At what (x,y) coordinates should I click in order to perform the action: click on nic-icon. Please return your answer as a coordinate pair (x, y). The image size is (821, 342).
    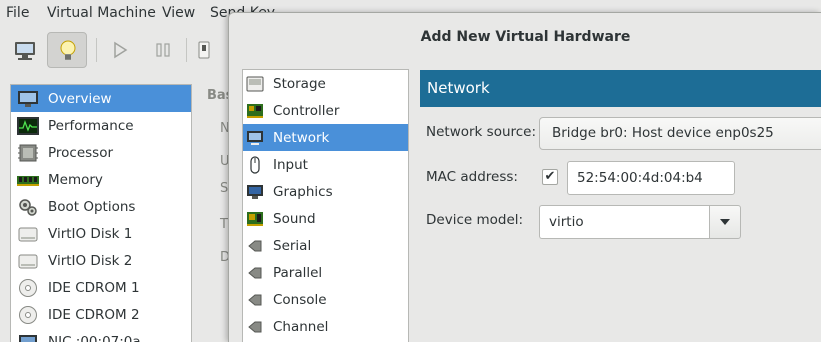
    Looking at the image, I should click on (28, 337).